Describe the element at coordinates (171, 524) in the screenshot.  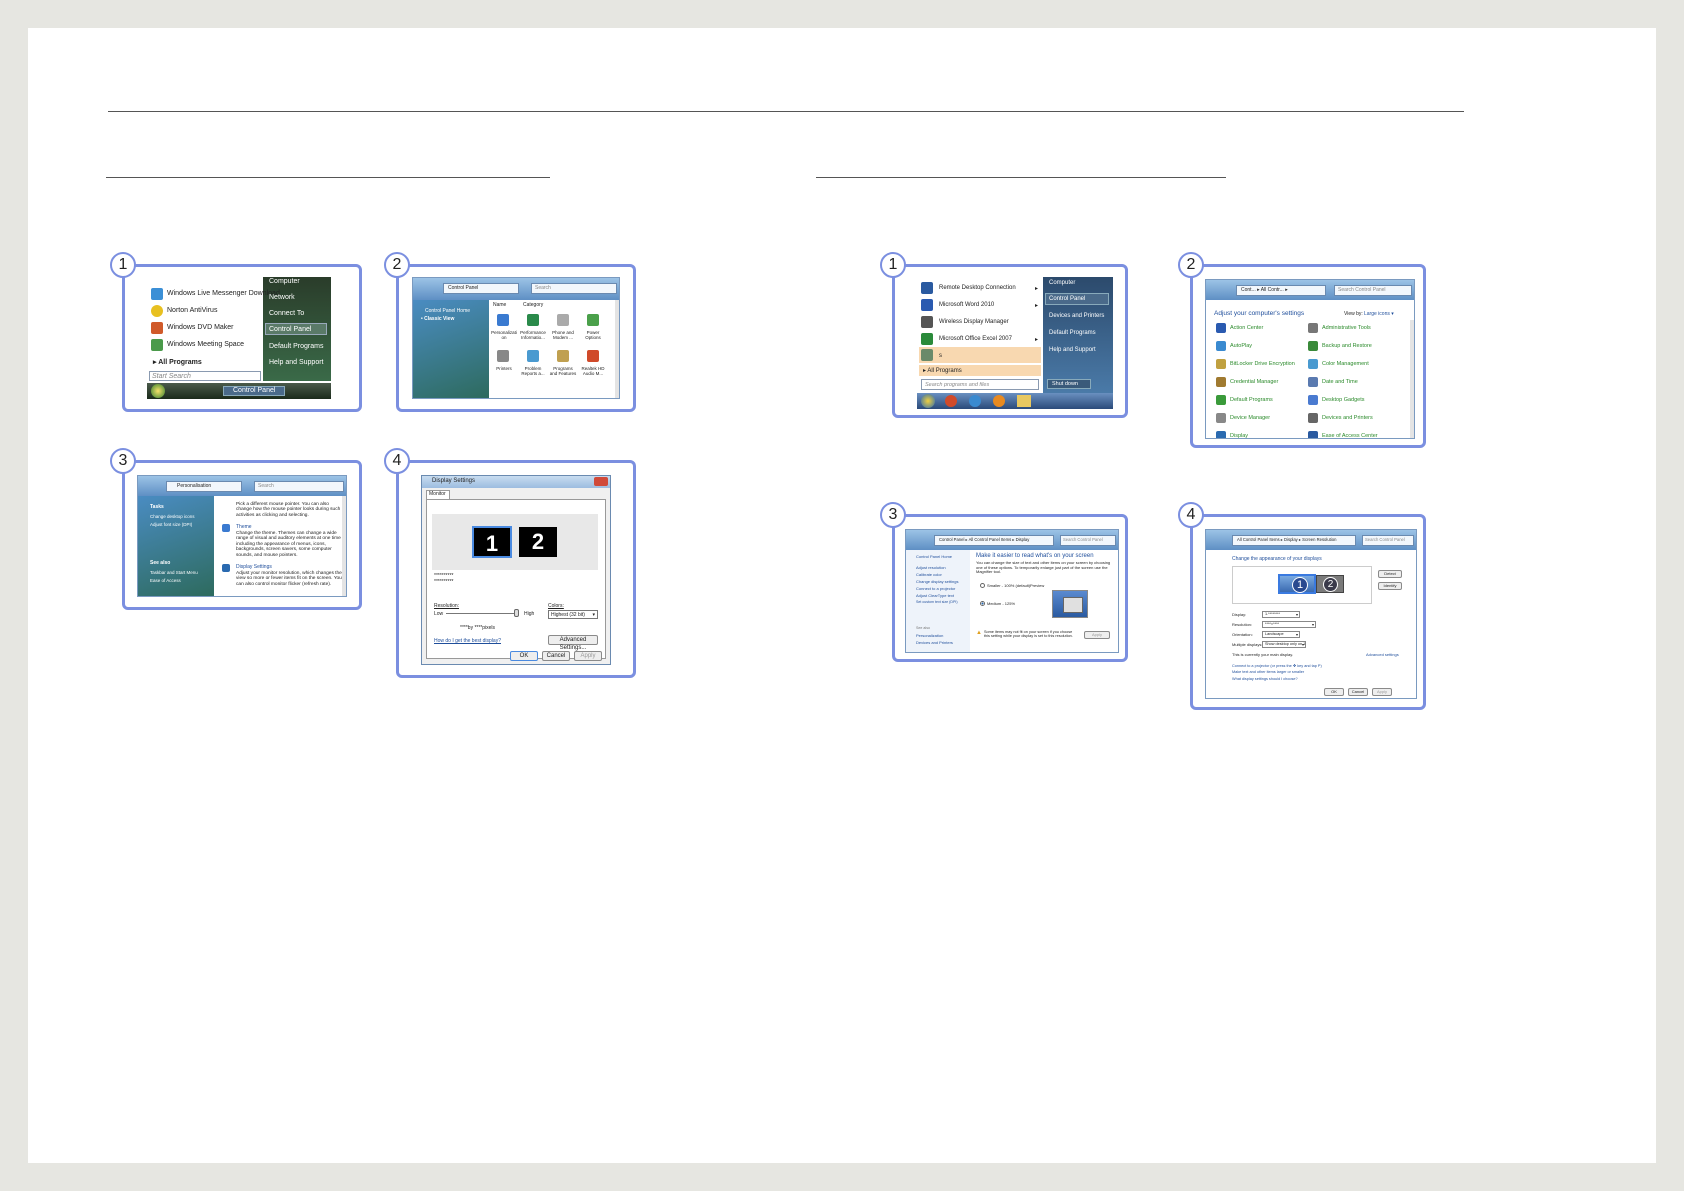
I see `task-link: Adjust font size (DPI)` at that location.